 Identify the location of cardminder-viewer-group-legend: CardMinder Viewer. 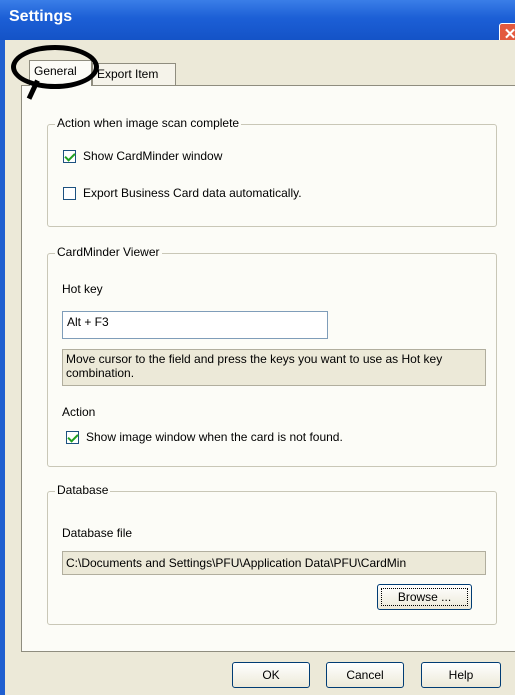
(108, 252).